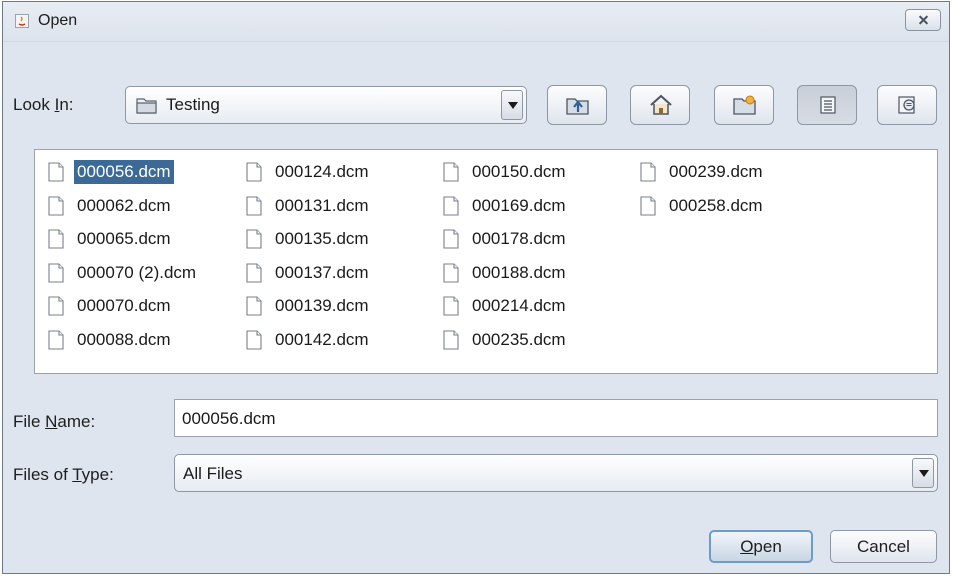 The width and height of the screenshot is (956, 580). What do you see at coordinates (322, 272) in the screenshot?
I see `file-name: 000137.dcm` at bounding box center [322, 272].